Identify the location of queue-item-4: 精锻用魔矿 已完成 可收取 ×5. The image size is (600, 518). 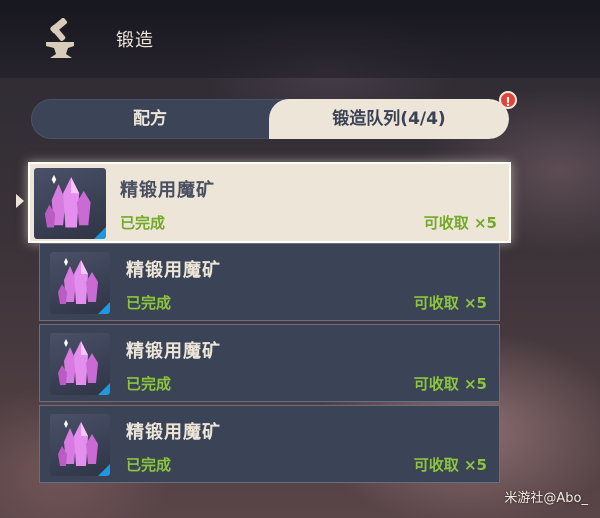
(269, 444).